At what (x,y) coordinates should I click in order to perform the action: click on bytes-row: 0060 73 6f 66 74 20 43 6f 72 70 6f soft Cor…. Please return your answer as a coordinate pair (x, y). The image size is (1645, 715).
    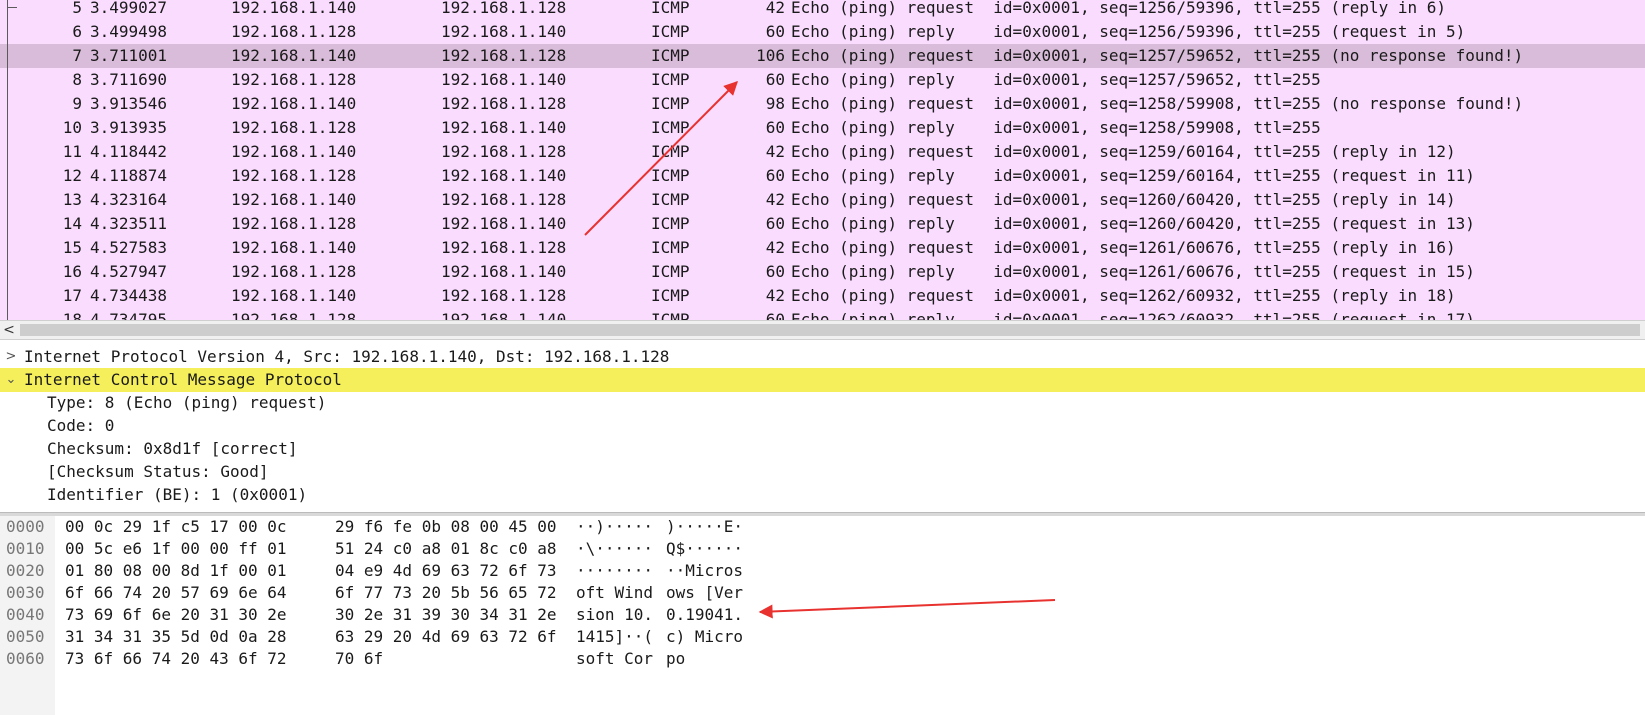
    Looking at the image, I should click on (822, 659).